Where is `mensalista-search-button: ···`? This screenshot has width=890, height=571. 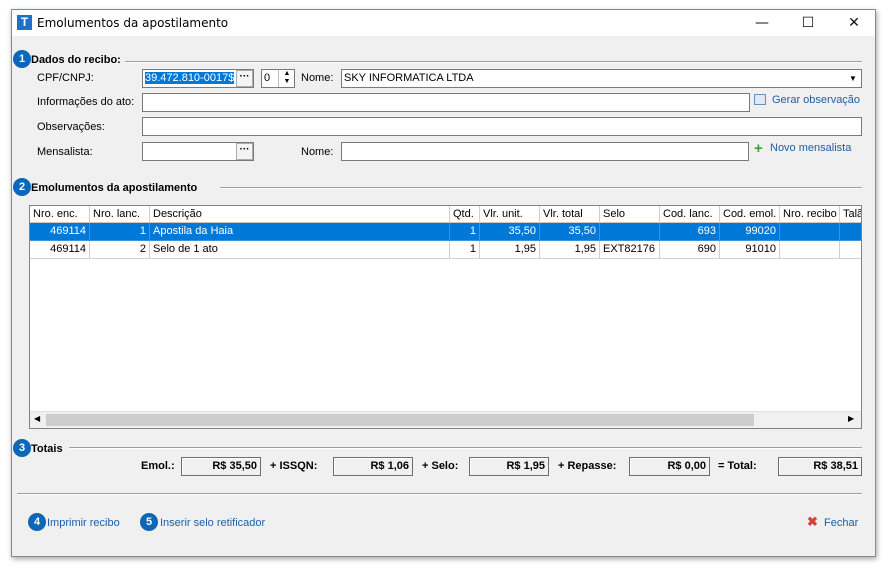 mensalista-search-button: ··· is located at coordinates (244, 151).